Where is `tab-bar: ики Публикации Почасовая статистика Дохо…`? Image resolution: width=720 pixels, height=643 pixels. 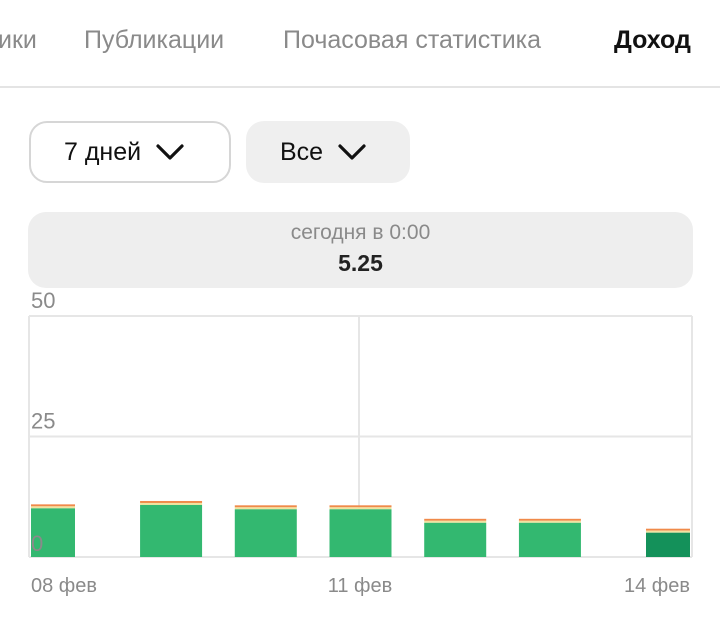 tab-bar: ики Публикации Почасовая статистика Дохо… is located at coordinates (360, 44).